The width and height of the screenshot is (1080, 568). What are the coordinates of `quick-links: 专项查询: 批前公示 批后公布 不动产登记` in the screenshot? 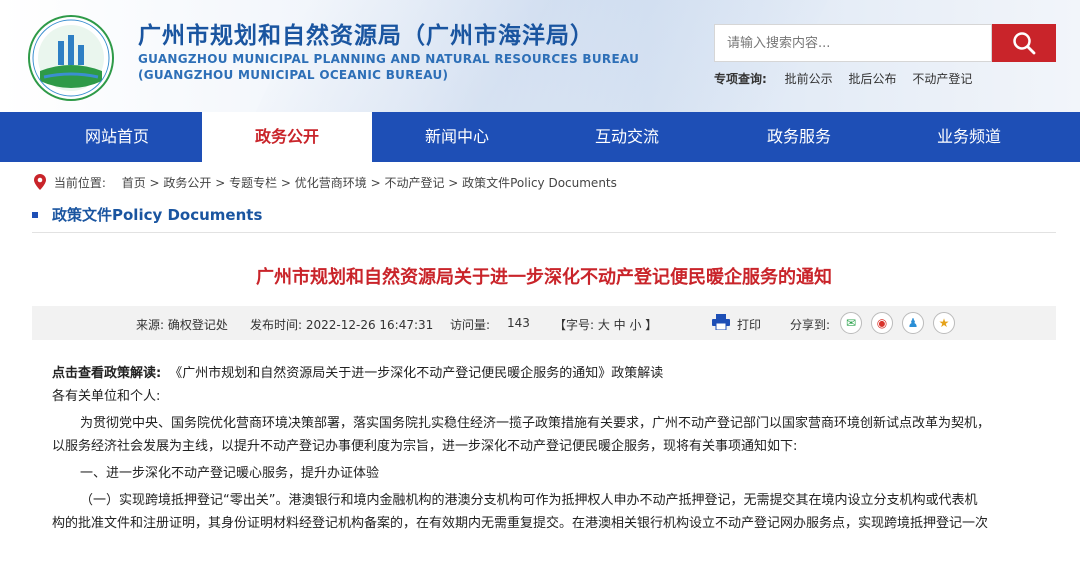 It's located at (849, 78).